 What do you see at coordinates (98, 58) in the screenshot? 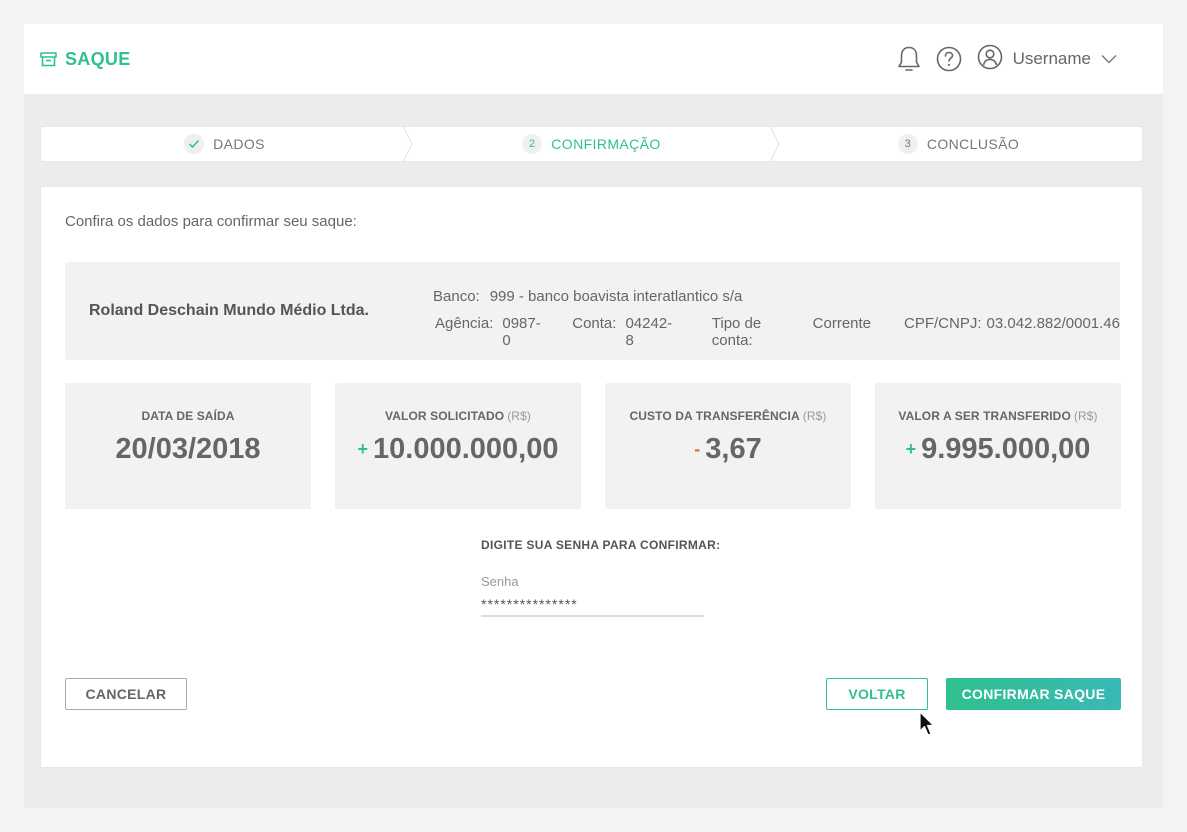
I see `page-title: SAQUE` at bounding box center [98, 58].